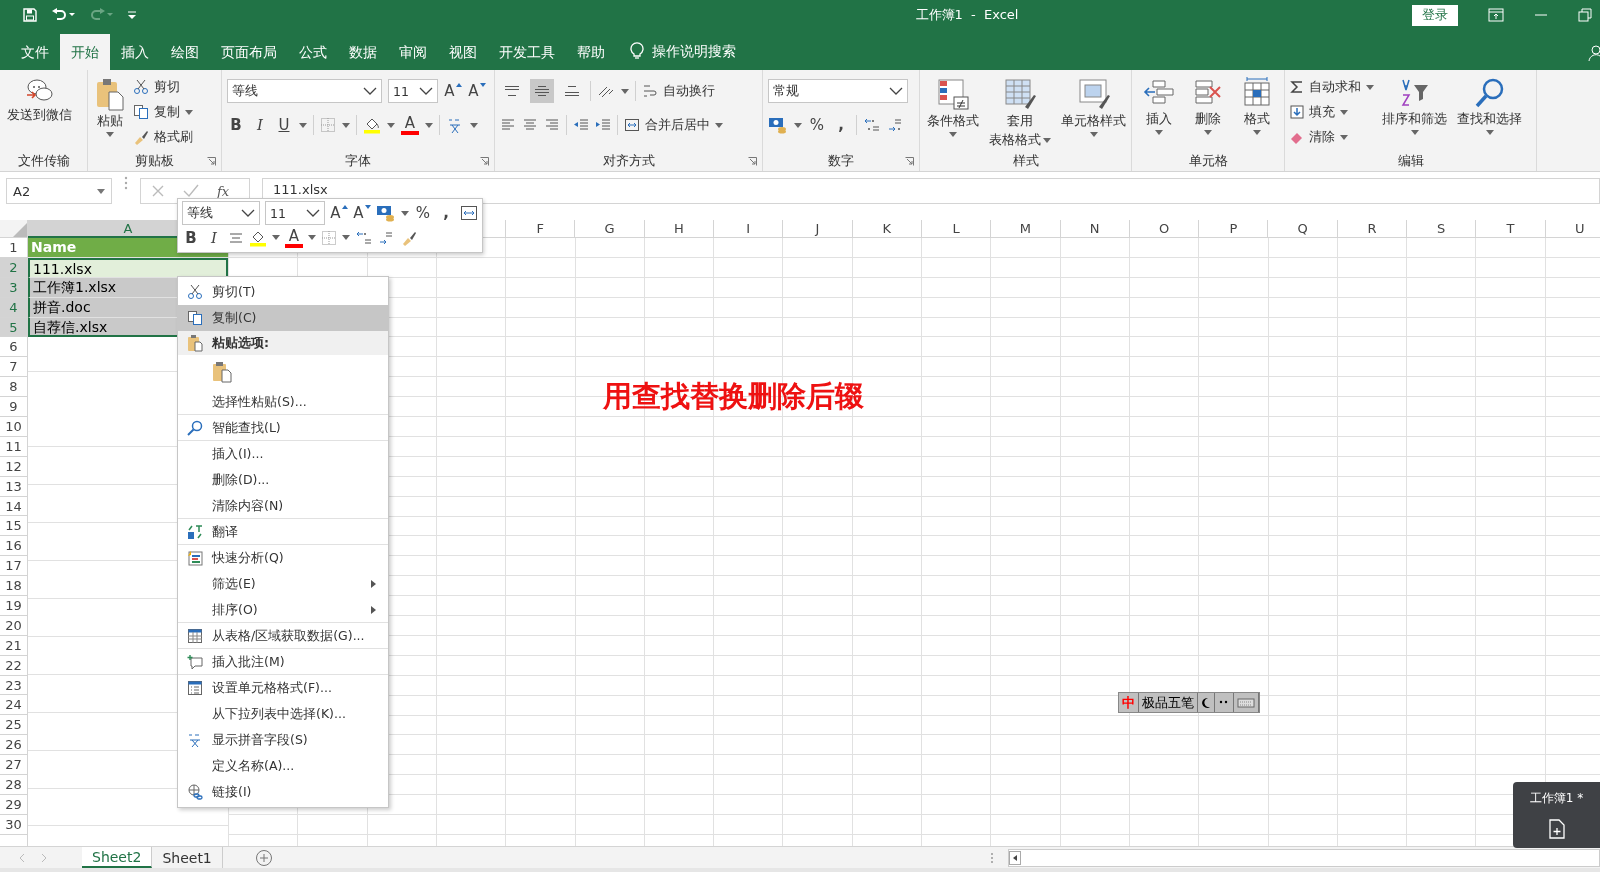 The height and width of the screenshot is (872, 1600). Describe the element at coordinates (35, 52) in the screenshot. I see `ribbon-tab: 文件` at that location.